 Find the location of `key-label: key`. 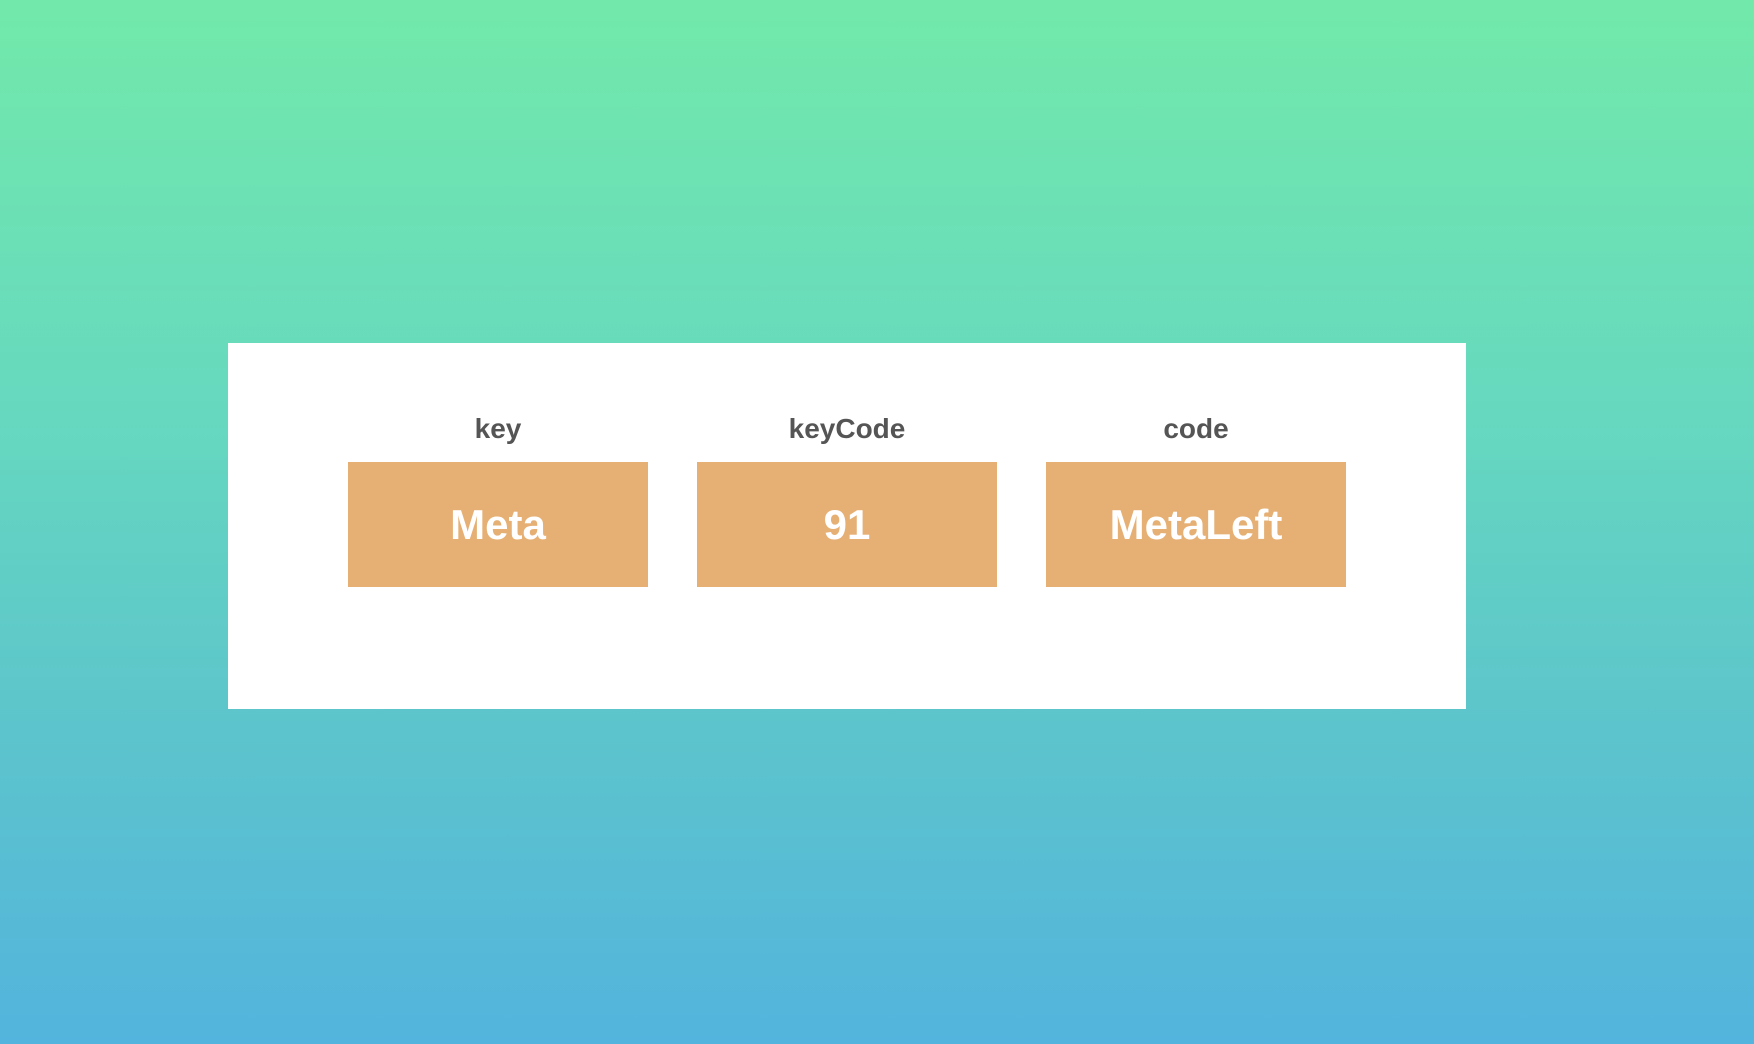

key-label: key is located at coordinates (498, 428).